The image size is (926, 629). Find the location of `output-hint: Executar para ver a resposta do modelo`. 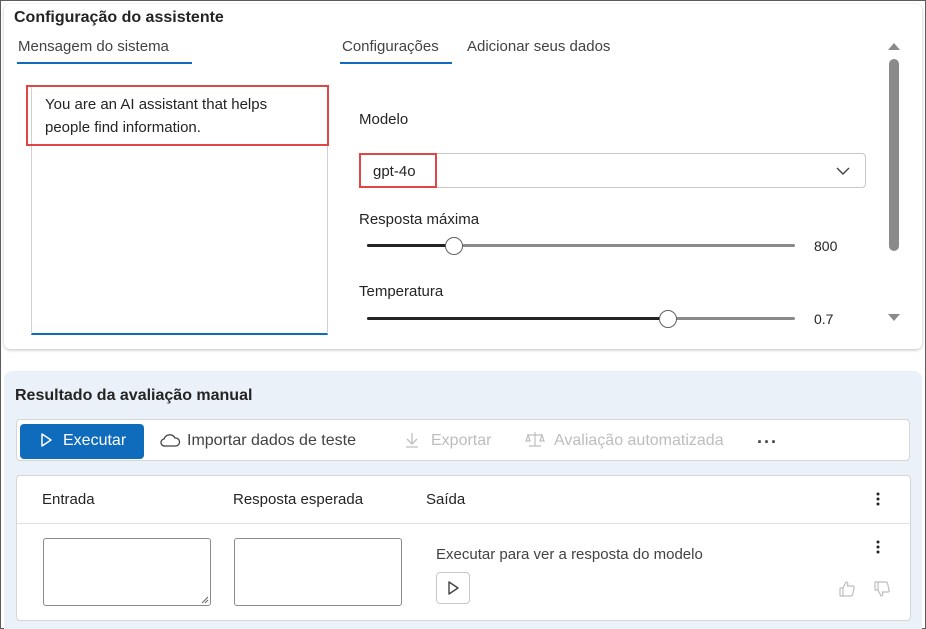

output-hint: Executar para ver a resposta do modelo is located at coordinates (569, 554).